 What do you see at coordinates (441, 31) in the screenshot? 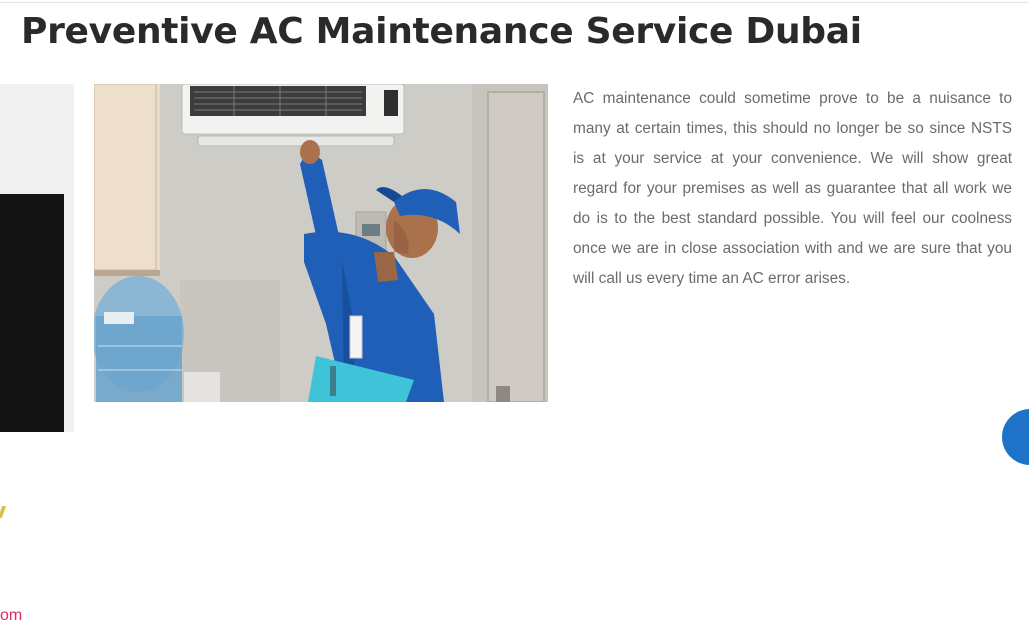
I see `page-title: Preventive AC Maintenance Service Dubai` at bounding box center [441, 31].